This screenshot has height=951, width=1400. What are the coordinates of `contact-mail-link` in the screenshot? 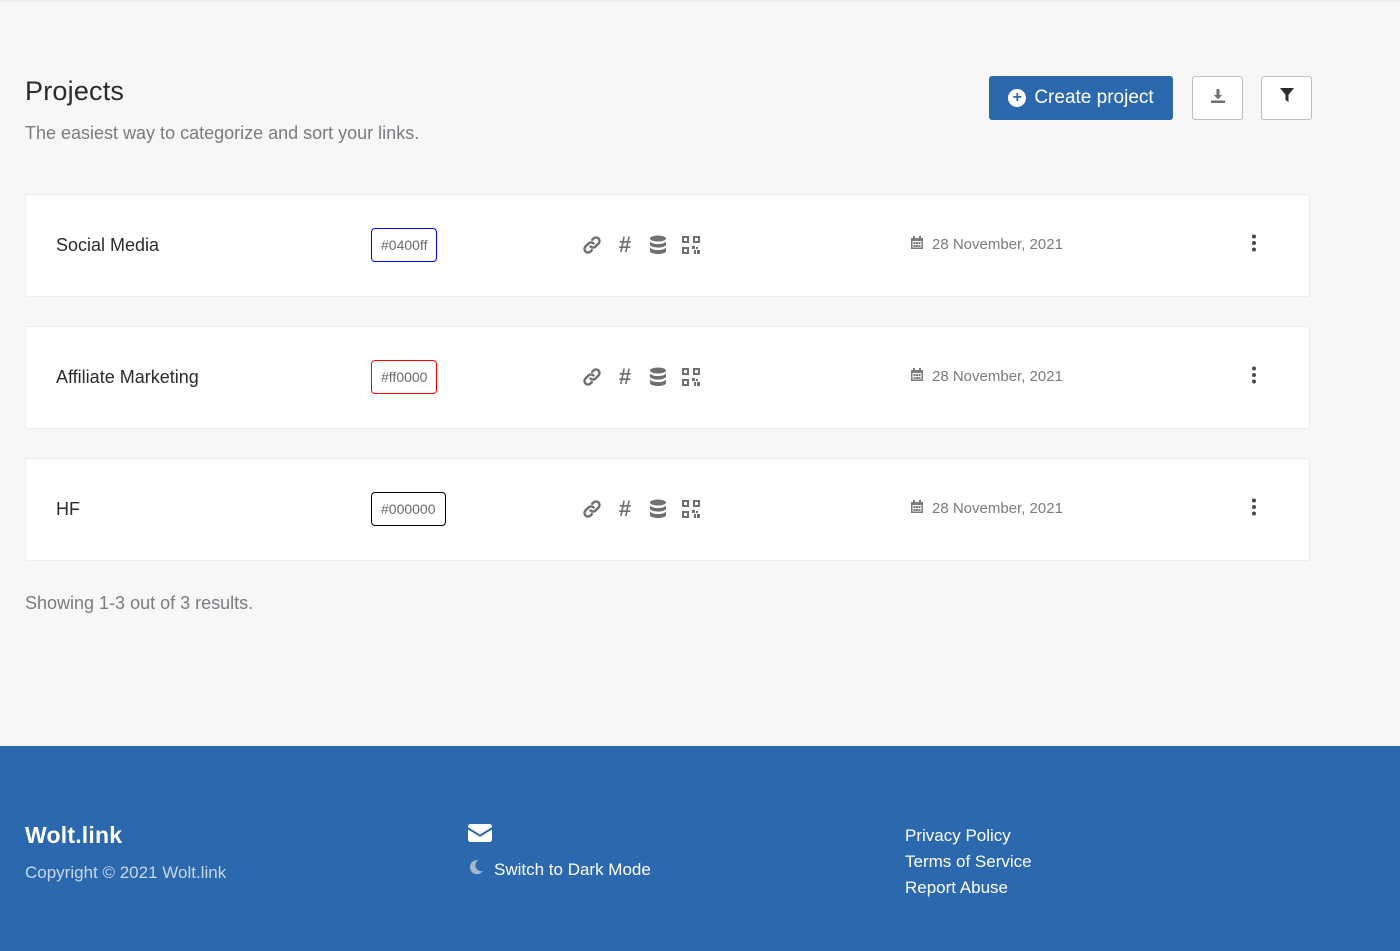 It's located at (480, 835).